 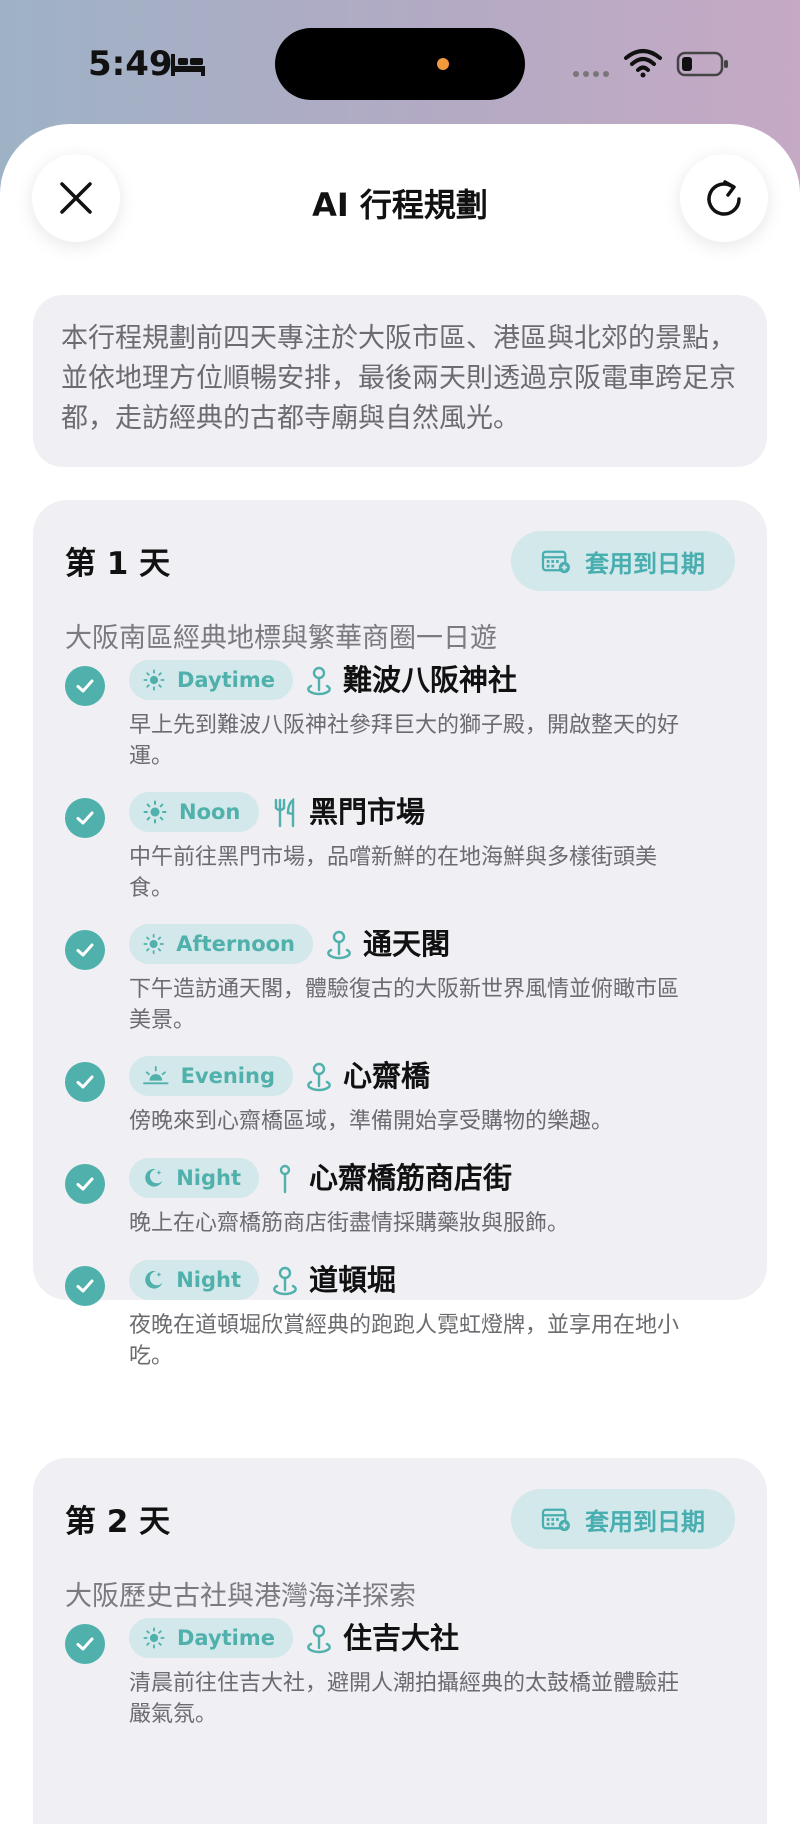 I want to click on bed-icon, so click(x=188, y=65).